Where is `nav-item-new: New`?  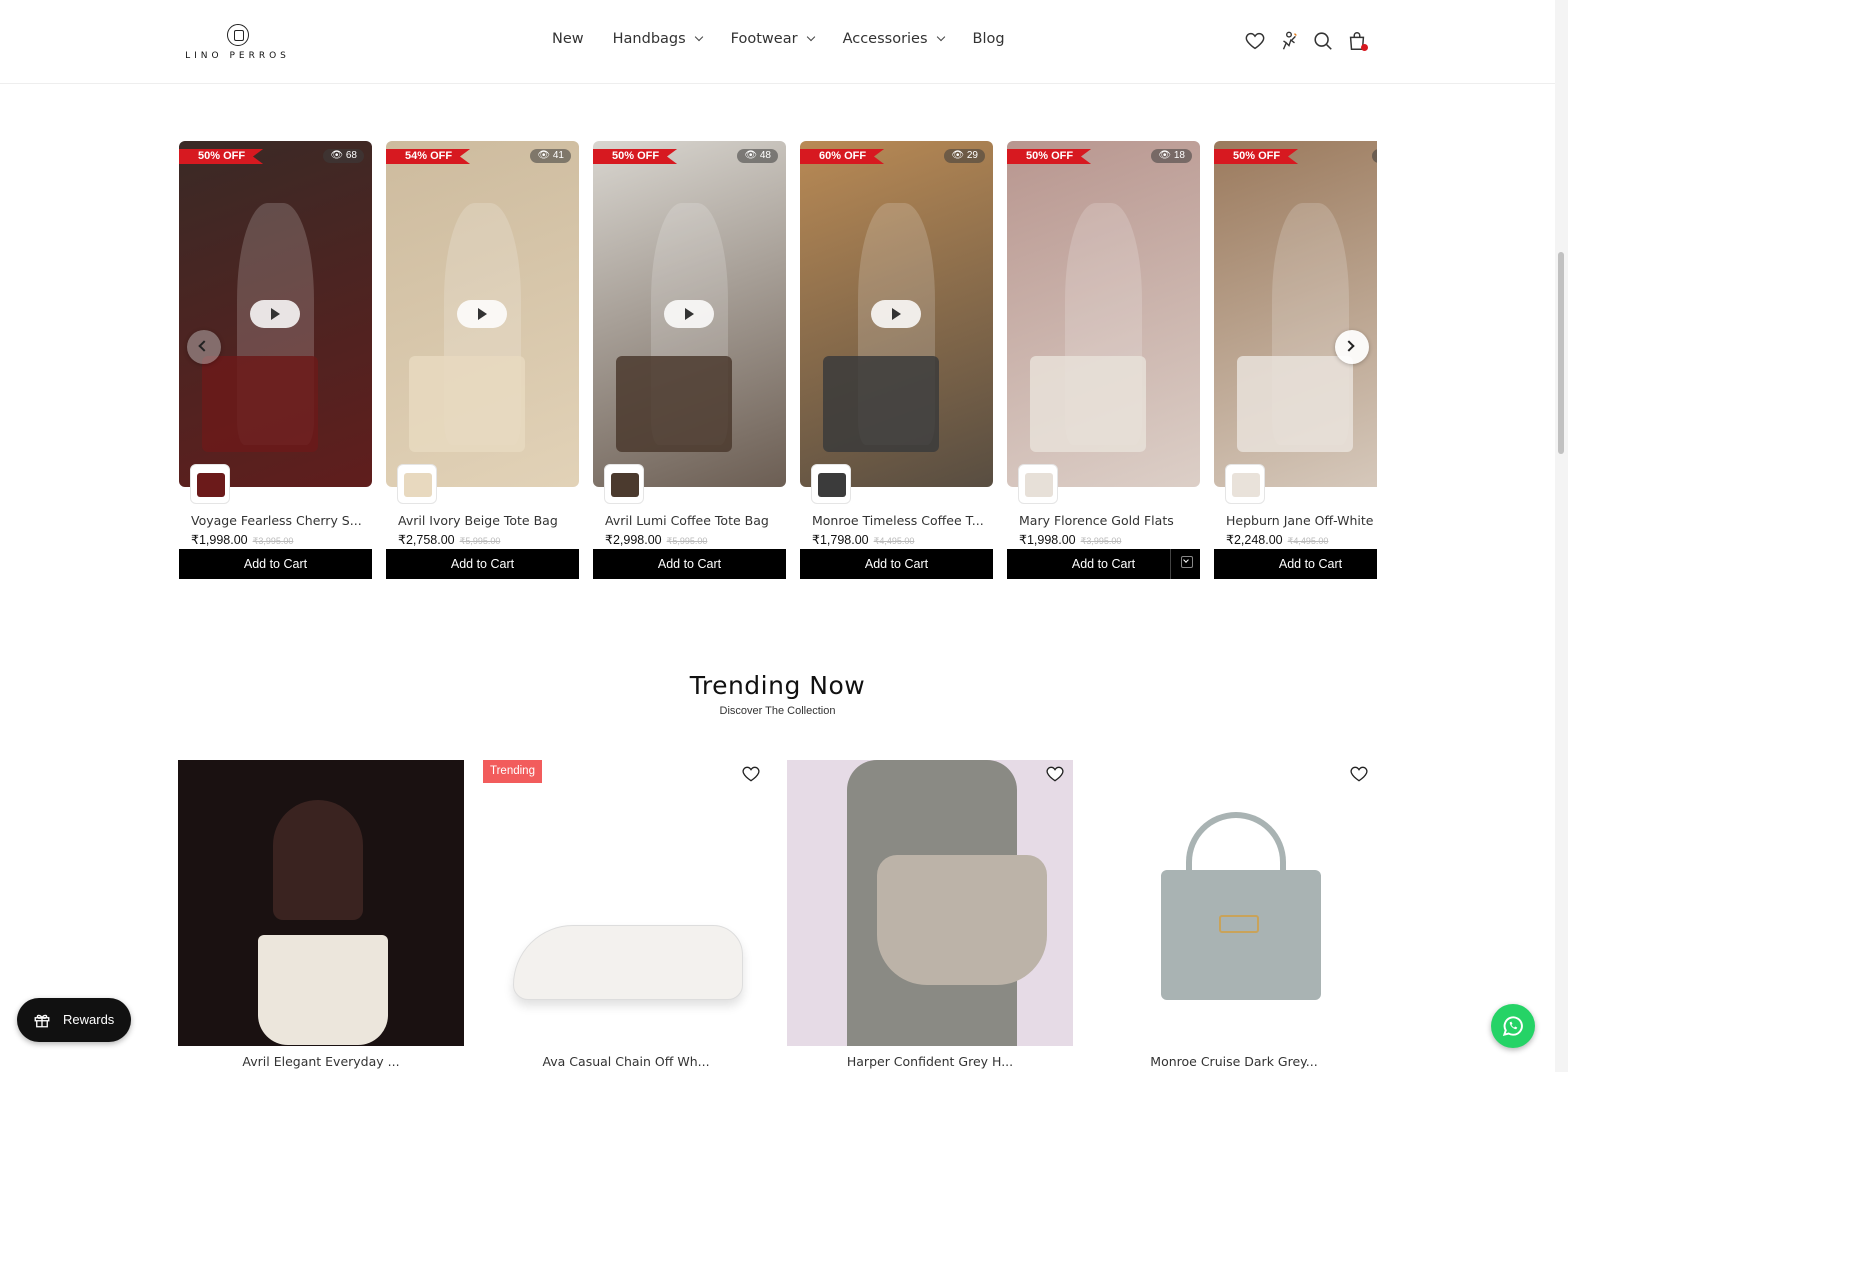 nav-item-new: New is located at coordinates (568, 39).